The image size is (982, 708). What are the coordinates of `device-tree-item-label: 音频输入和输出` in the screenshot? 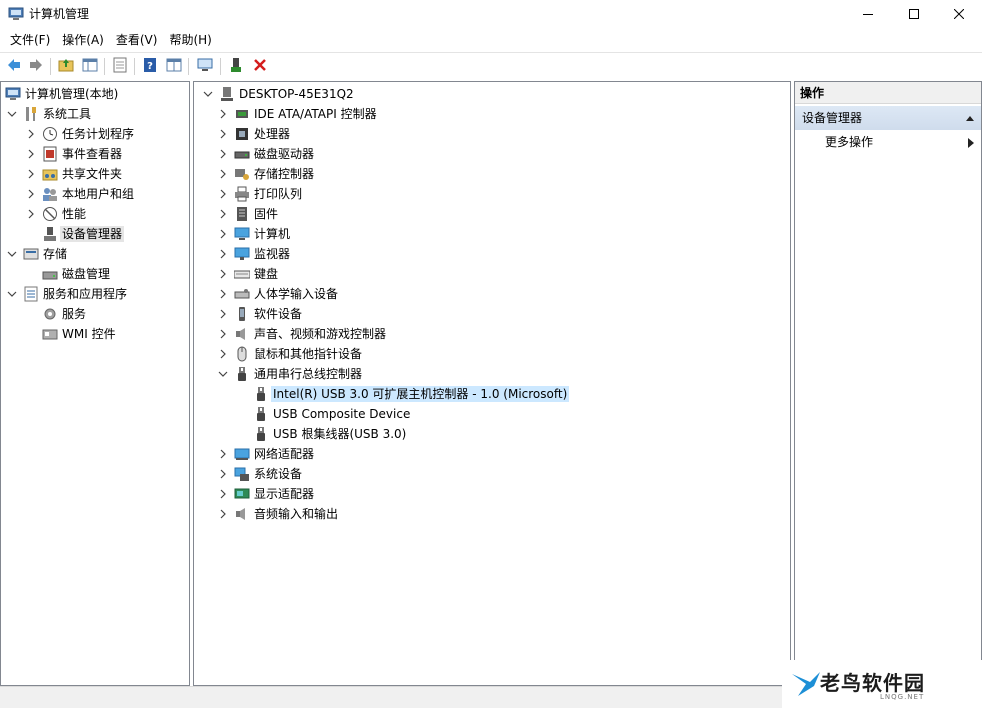 It's located at (296, 514).